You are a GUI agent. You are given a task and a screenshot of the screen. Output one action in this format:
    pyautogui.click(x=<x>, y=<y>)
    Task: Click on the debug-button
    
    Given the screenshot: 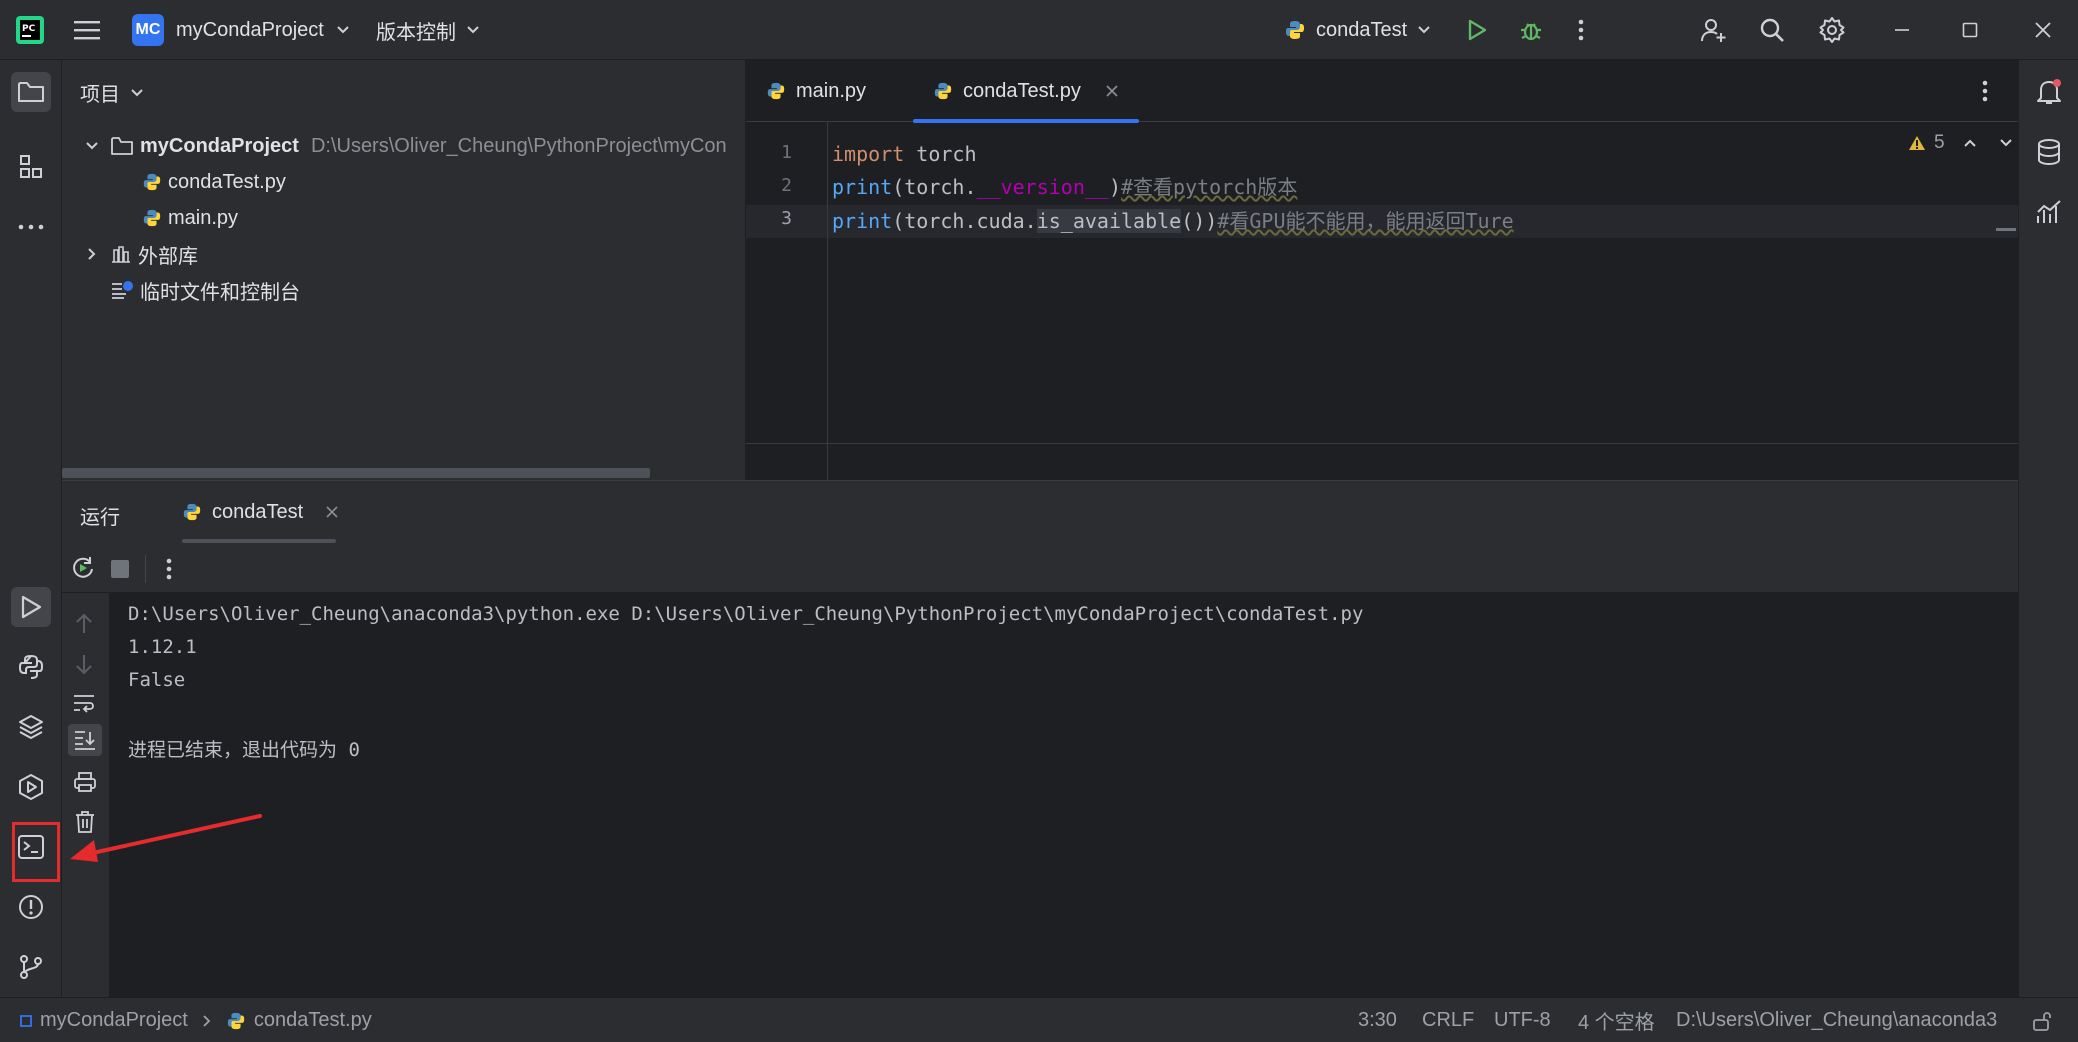 What is the action you would take?
    pyautogui.click(x=1531, y=30)
    